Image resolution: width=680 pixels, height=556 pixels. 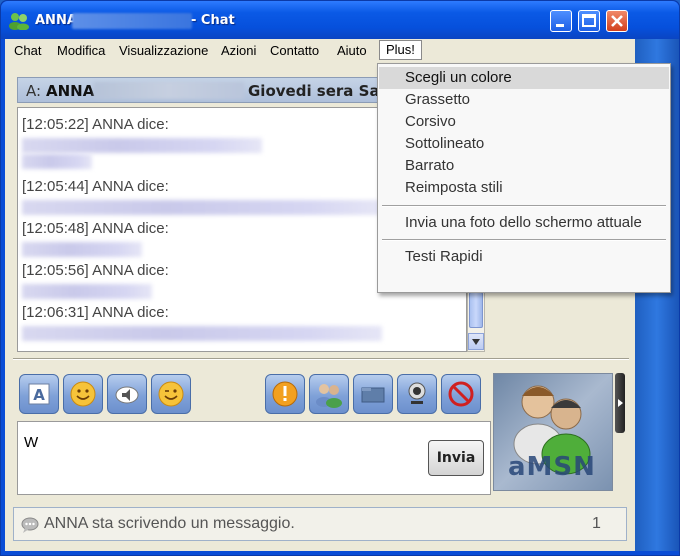 What do you see at coordinates (169, 523) in the screenshot?
I see `typing-status: ANNA sta scrivendo un messaggio.` at bounding box center [169, 523].